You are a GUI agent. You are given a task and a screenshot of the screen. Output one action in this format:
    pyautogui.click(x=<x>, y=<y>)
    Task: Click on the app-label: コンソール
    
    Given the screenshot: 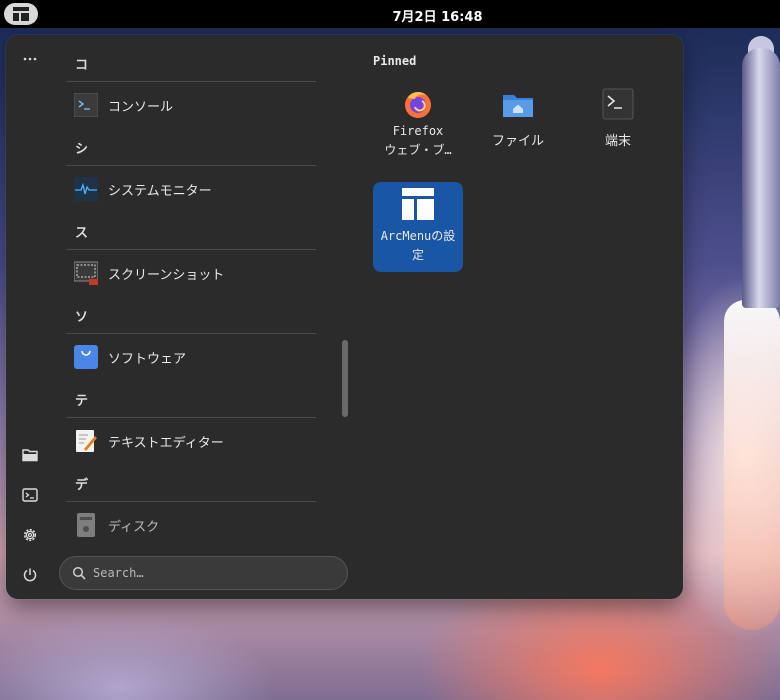 What is the action you would take?
    pyautogui.click(x=141, y=107)
    